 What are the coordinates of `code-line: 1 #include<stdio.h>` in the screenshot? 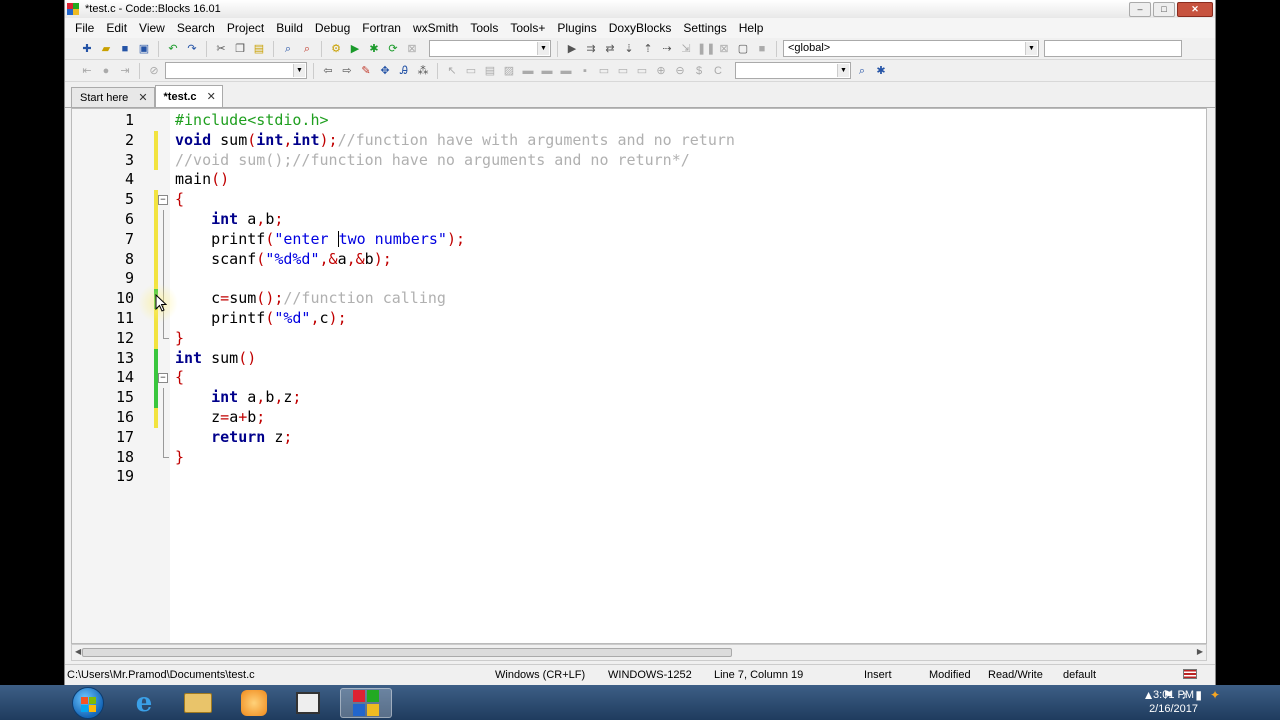 It's located at (639, 121).